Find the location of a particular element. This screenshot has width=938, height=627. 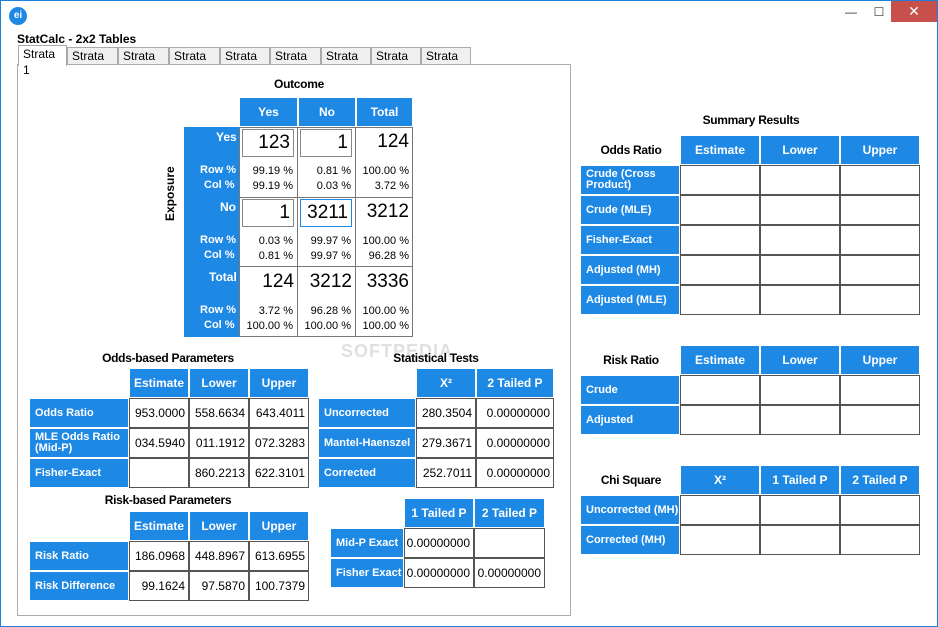

stat-header-2tailed: 2 Tailed P is located at coordinates (515, 383).